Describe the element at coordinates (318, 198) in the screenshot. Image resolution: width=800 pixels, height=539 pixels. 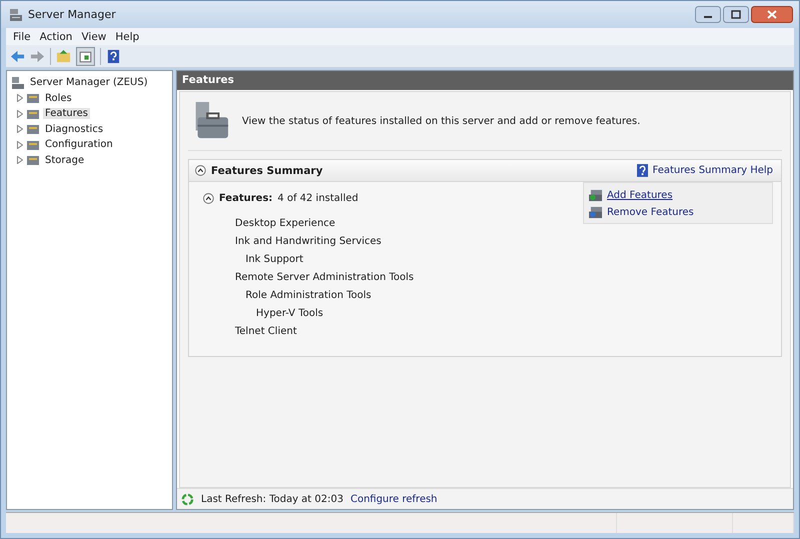
I see `features-count: 4 of 42 installed` at that location.